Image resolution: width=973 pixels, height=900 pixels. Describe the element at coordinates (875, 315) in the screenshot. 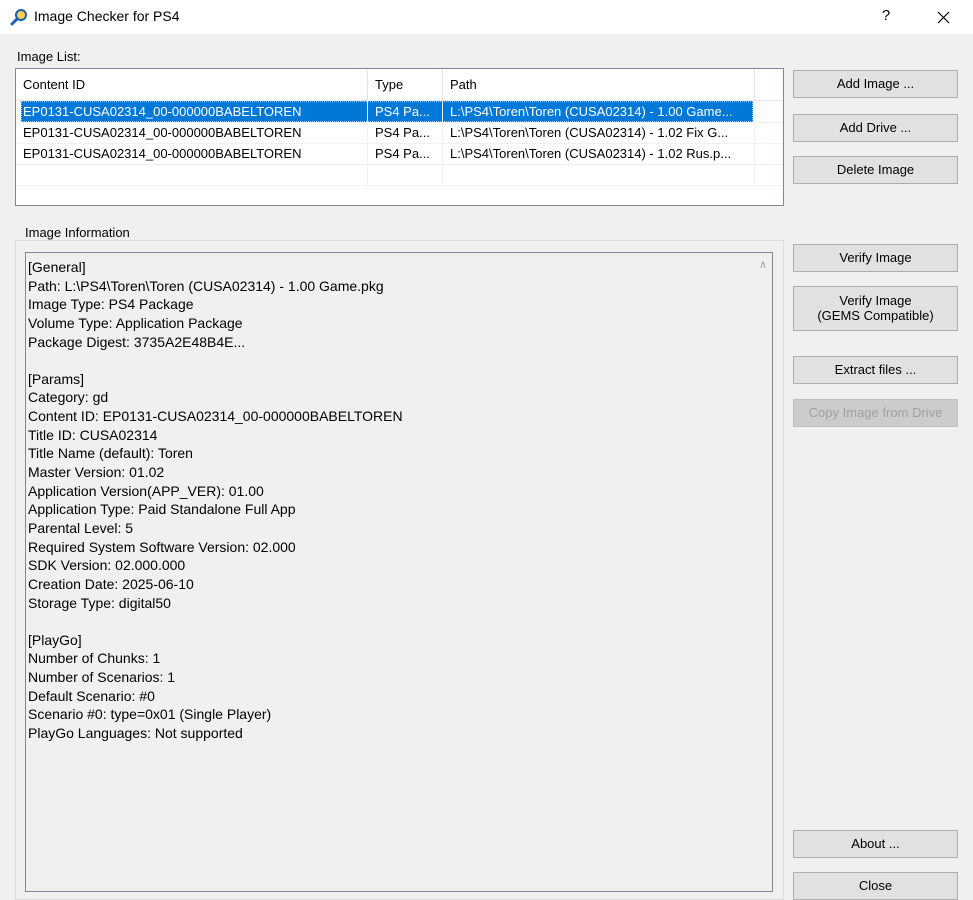

I see `verify-gems-line2: (GEMS Compatible)` at that location.